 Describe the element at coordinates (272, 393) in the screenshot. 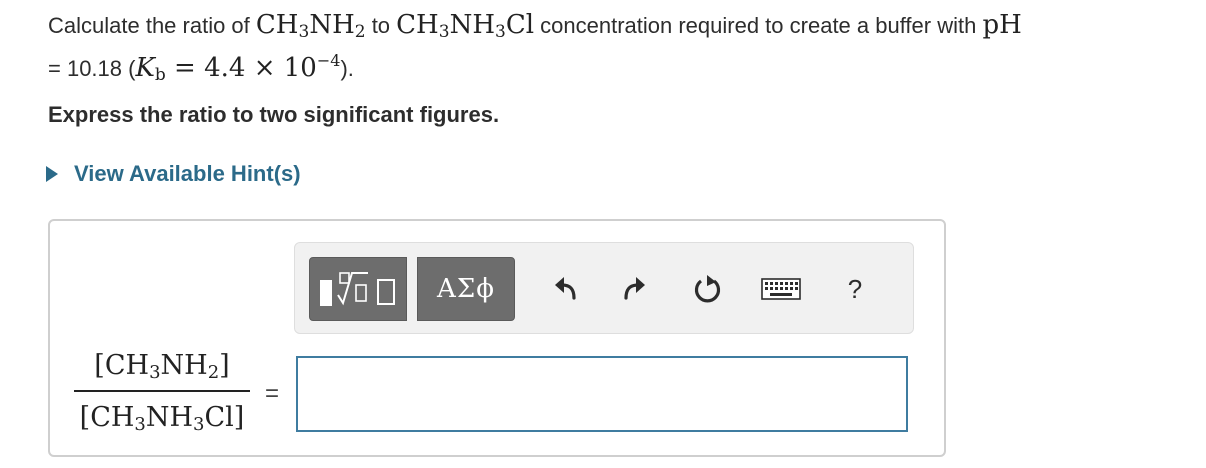

I see `equals-sign: =` at that location.